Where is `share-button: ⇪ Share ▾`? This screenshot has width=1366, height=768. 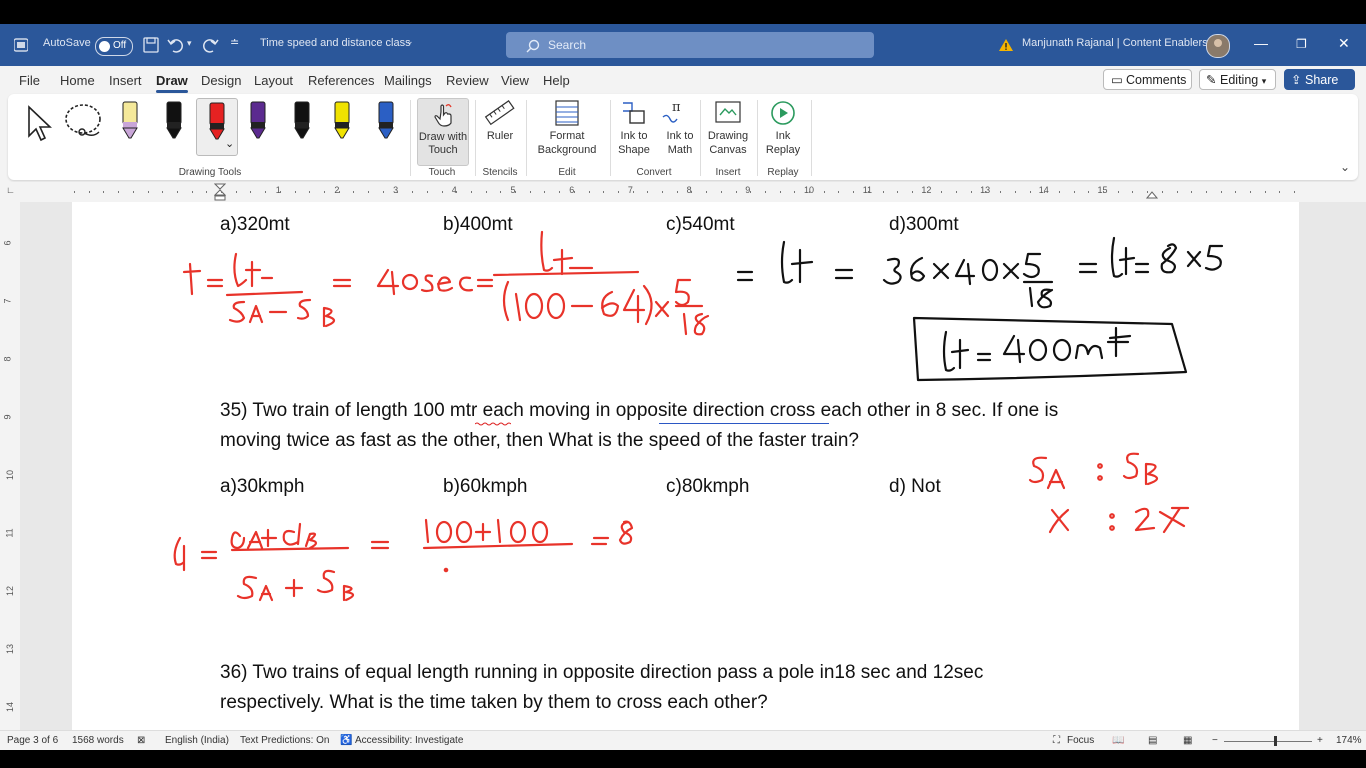
share-button: ⇪ Share ▾ is located at coordinates (1319, 88).